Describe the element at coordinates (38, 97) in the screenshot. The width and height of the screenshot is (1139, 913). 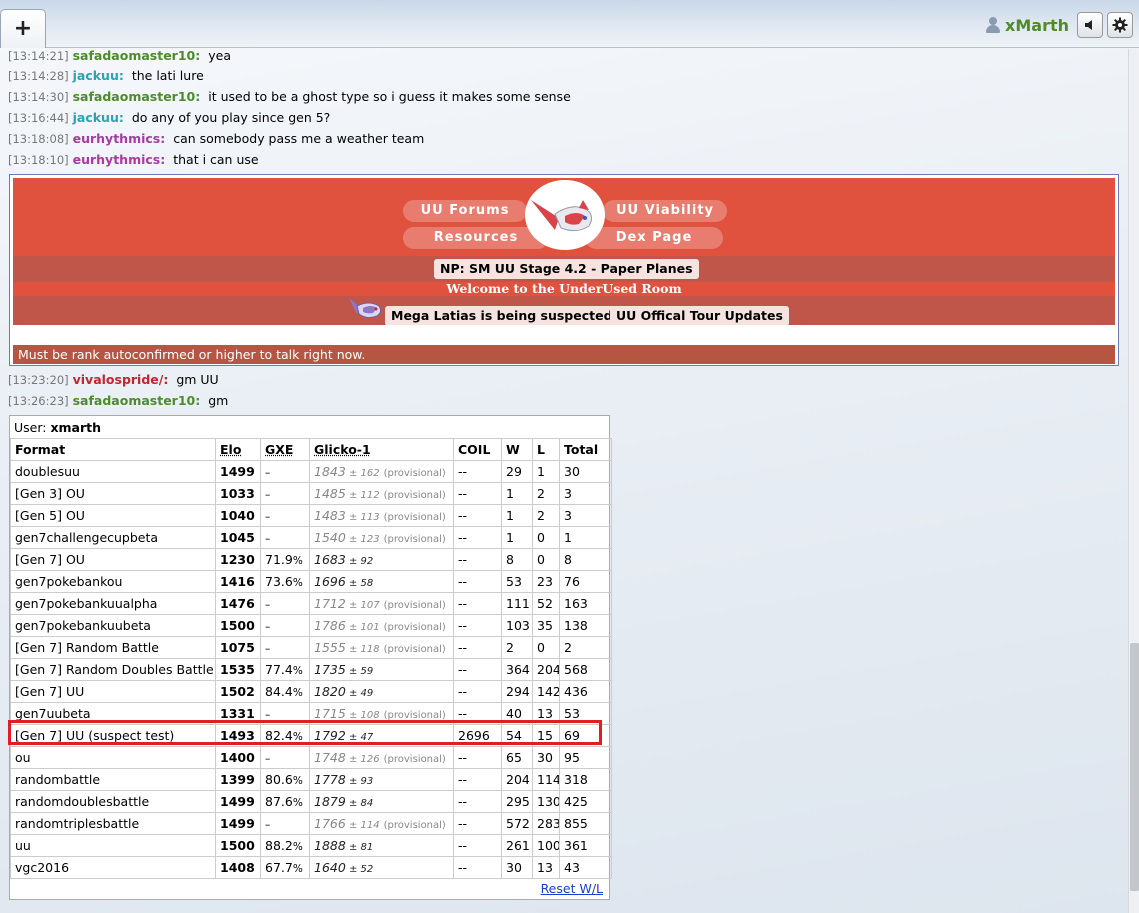
I see `timestamp: [13:14:30]` at that location.